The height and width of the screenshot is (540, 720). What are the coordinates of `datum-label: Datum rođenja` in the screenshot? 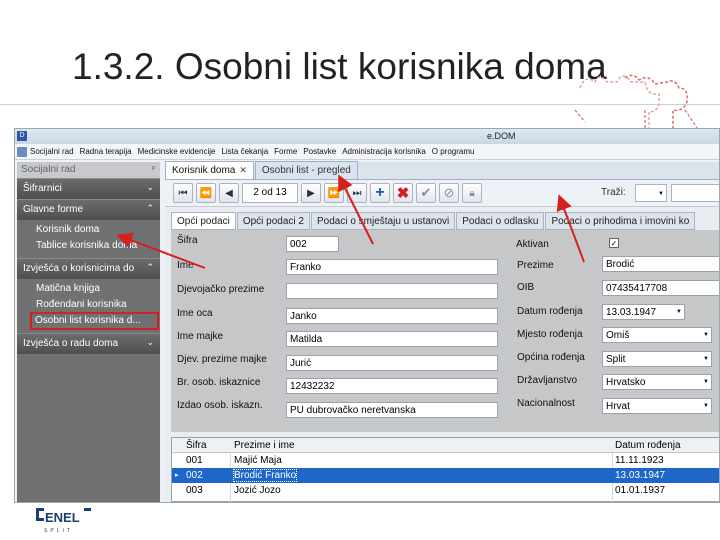 It's located at (550, 311).